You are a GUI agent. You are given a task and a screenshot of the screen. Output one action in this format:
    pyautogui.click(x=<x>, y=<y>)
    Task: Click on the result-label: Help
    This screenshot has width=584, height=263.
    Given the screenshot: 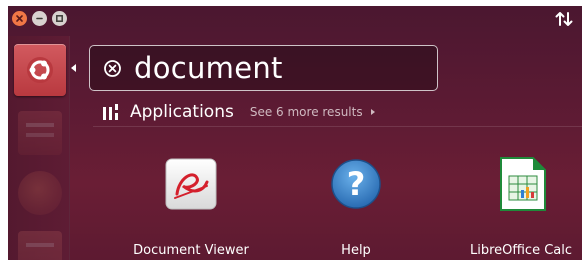 What is the action you would take?
    pyautogui.click(x=356, y=250)
    